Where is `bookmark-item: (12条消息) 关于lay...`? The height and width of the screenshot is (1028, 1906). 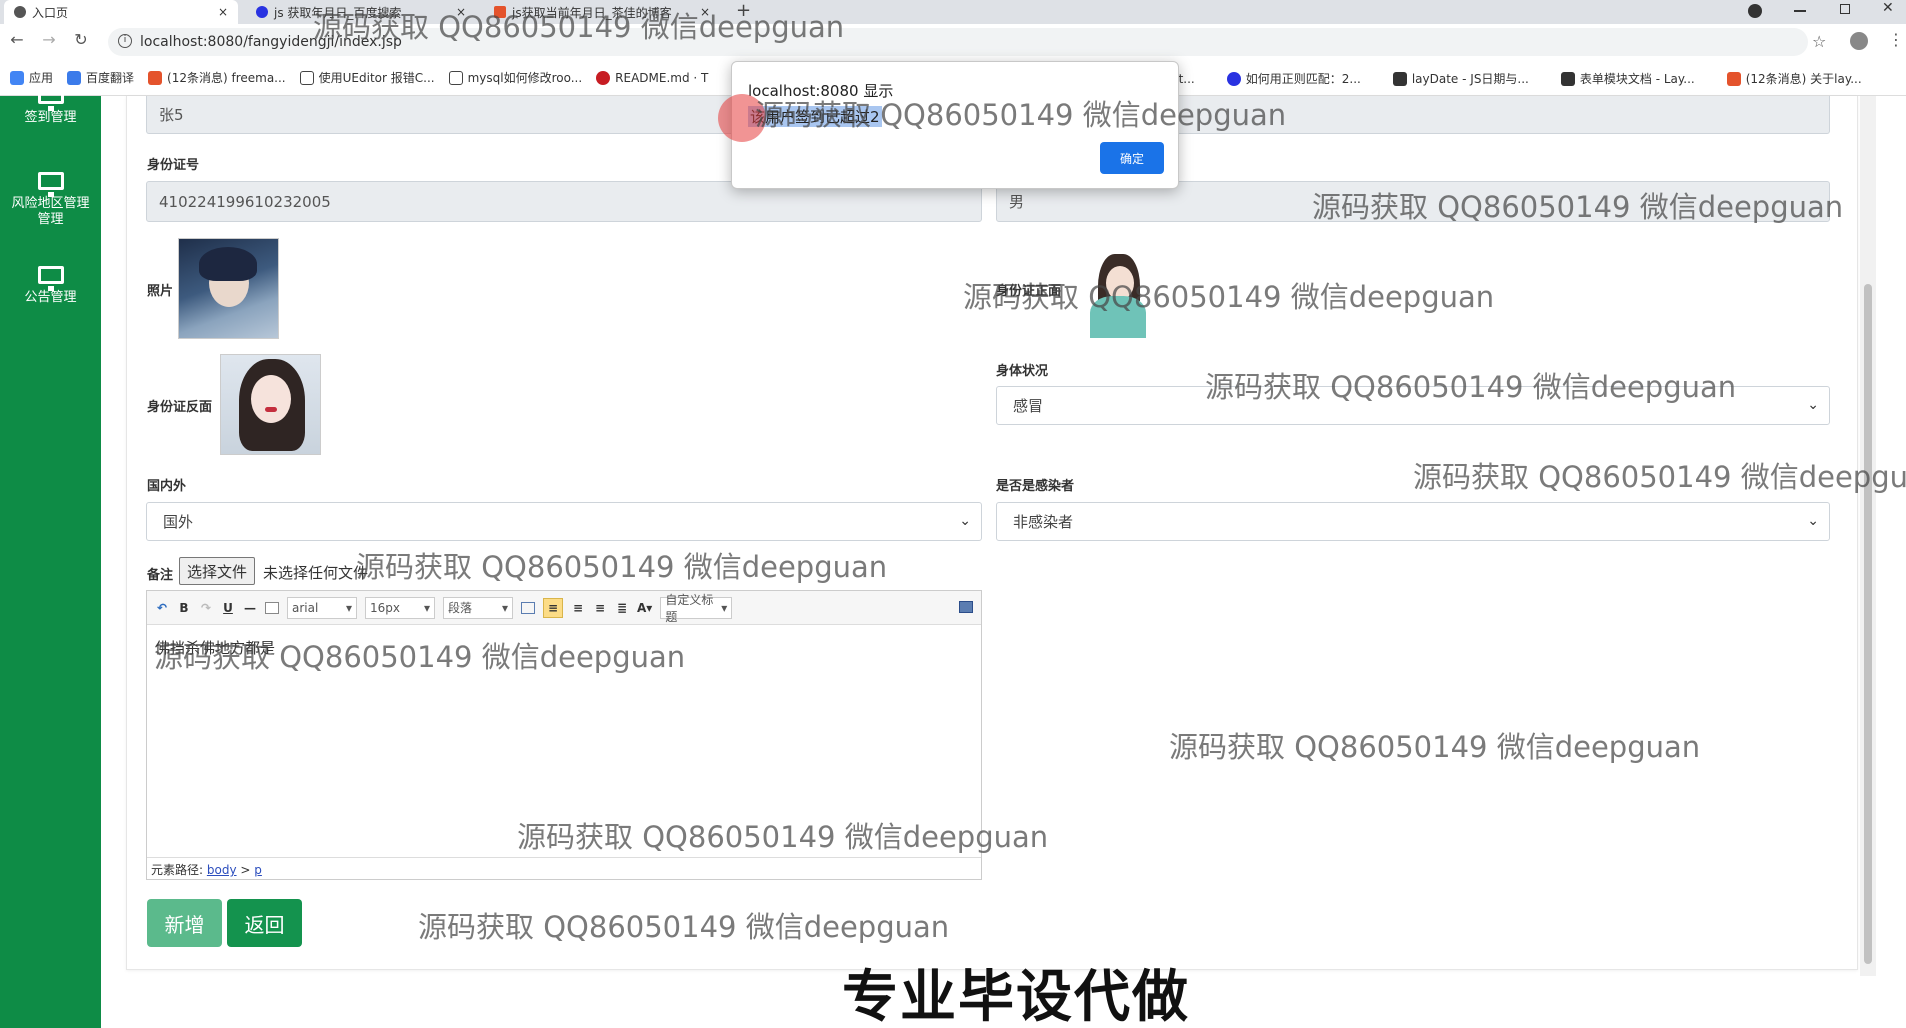 bookmark-item: (12条消息) 关于lay... is located at coordinates (1794, 78).